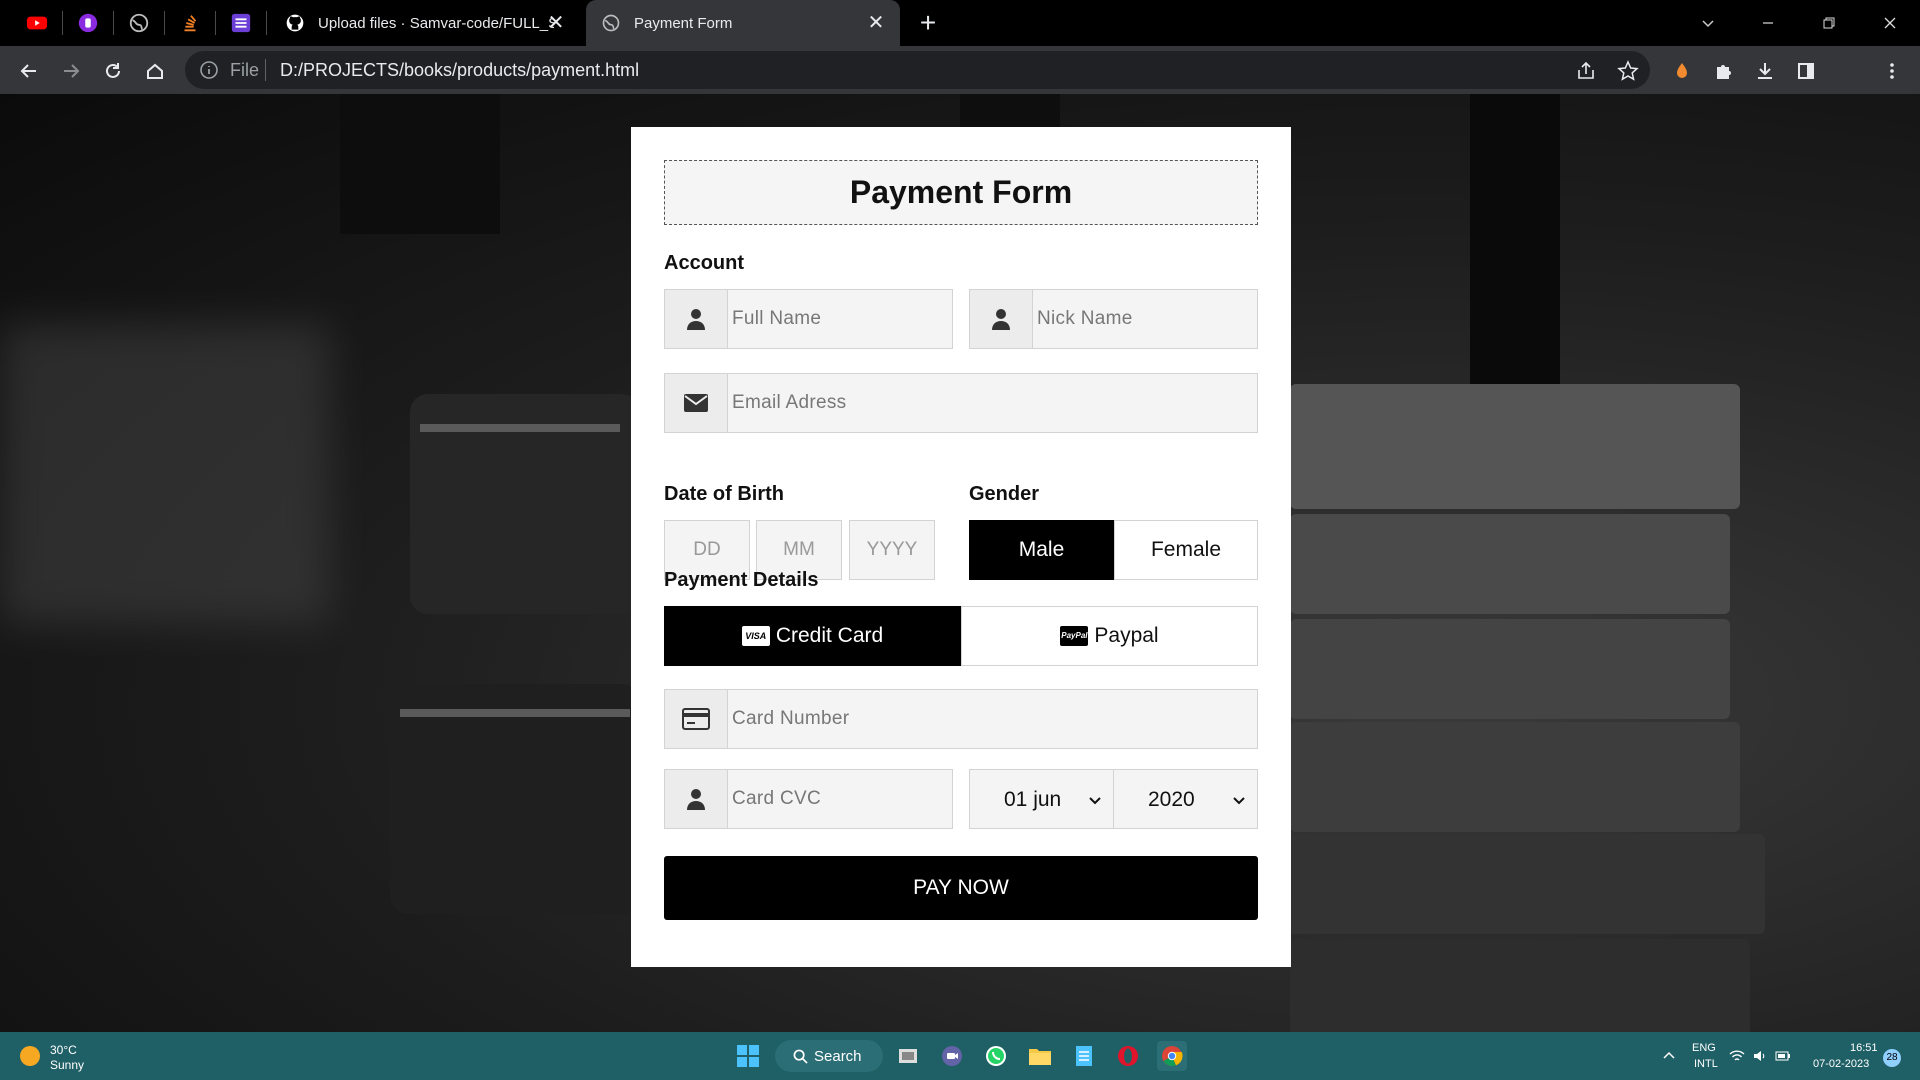 Image resolution: width=1920 pixels, height=1080 pixels. I want to click on download-icon, so click(1765, 71).